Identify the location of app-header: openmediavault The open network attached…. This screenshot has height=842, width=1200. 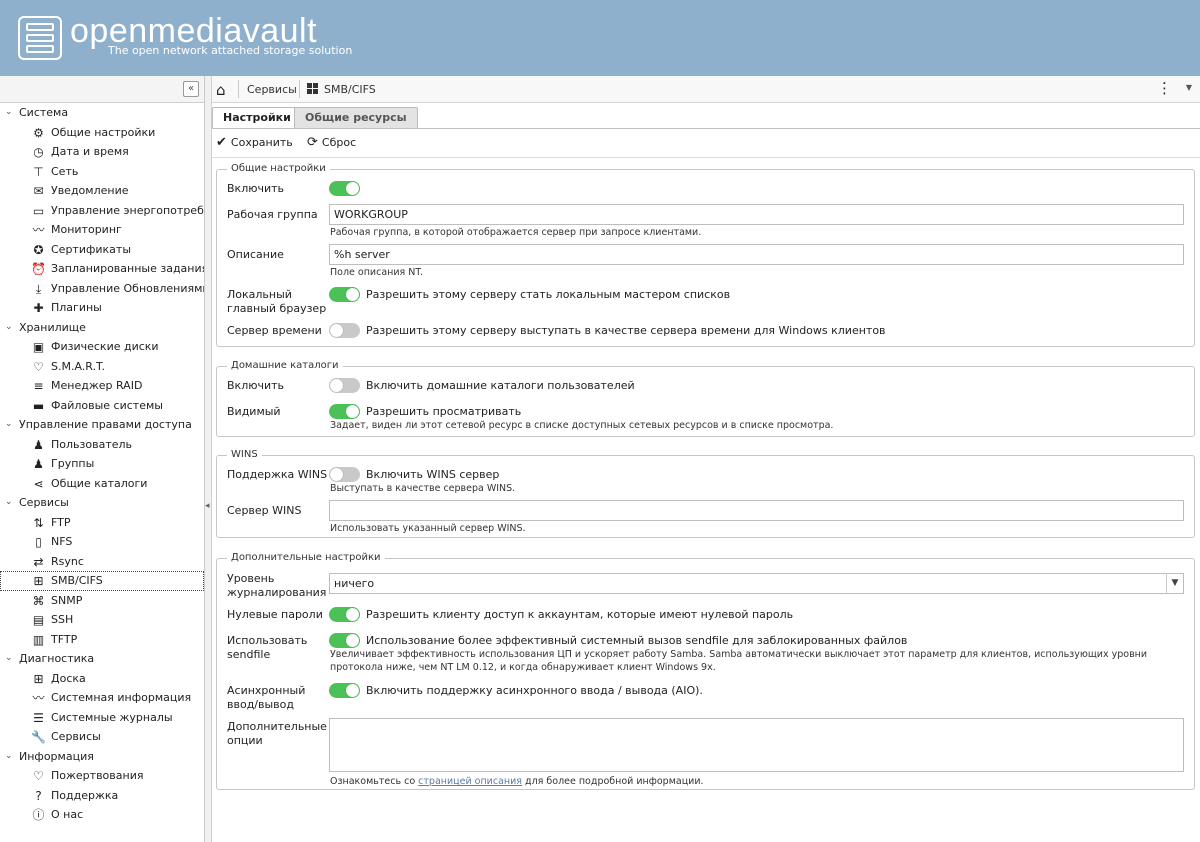
(600, 38).